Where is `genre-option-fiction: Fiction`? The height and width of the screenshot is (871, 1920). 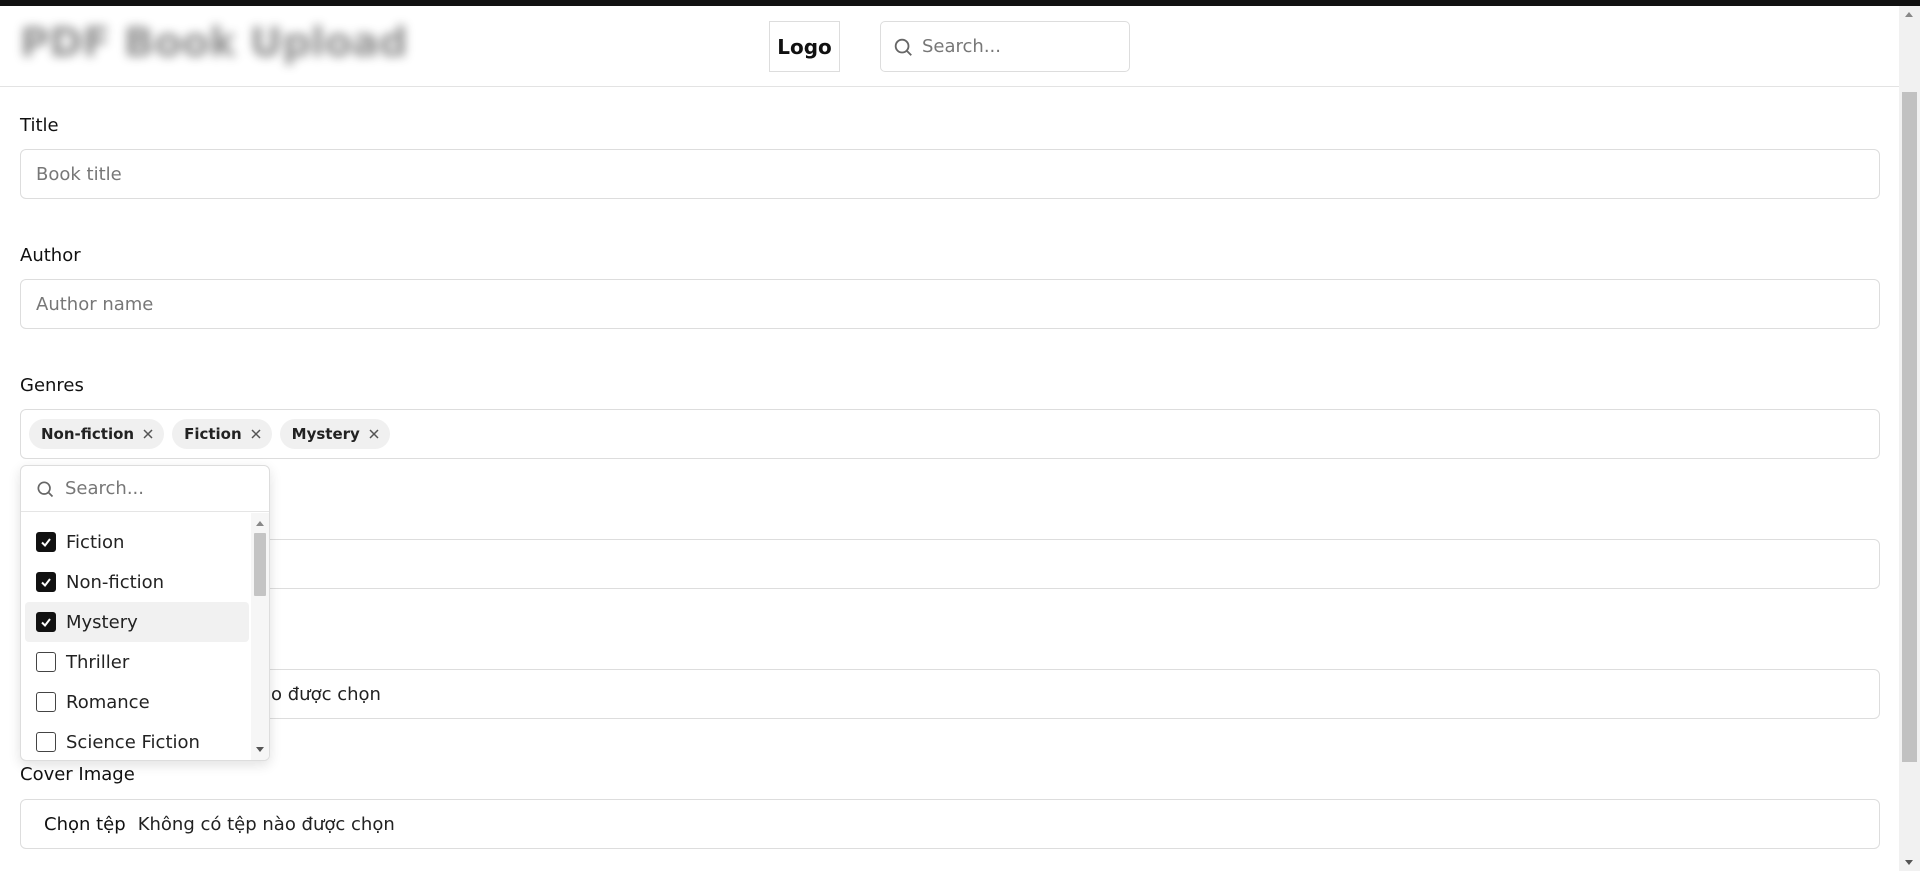 genre-option-fiction: Fiction is located at coordinates (137, 542).